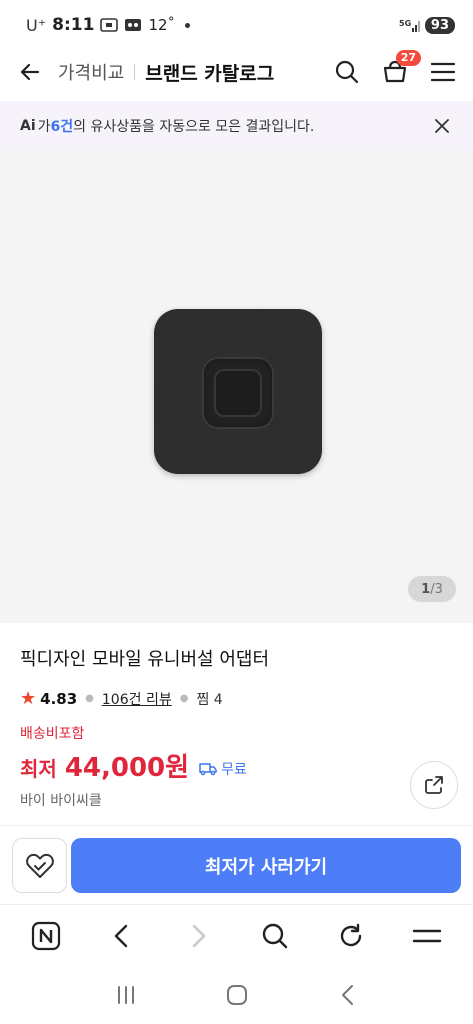  I want to click on buy-lowest-price-button: 최저가 사러가기, so click(266, 865).